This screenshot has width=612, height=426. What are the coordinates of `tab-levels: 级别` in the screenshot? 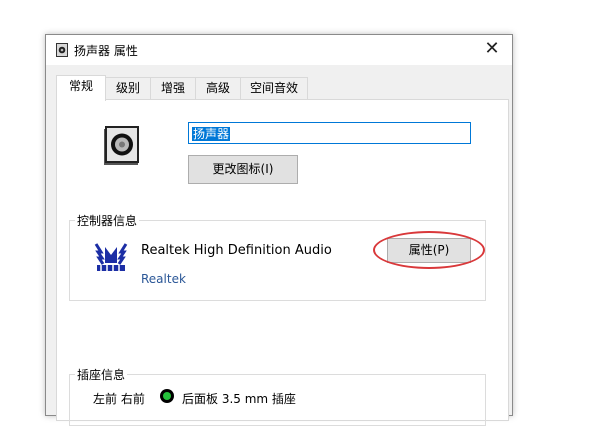 It's located at (128, 88).